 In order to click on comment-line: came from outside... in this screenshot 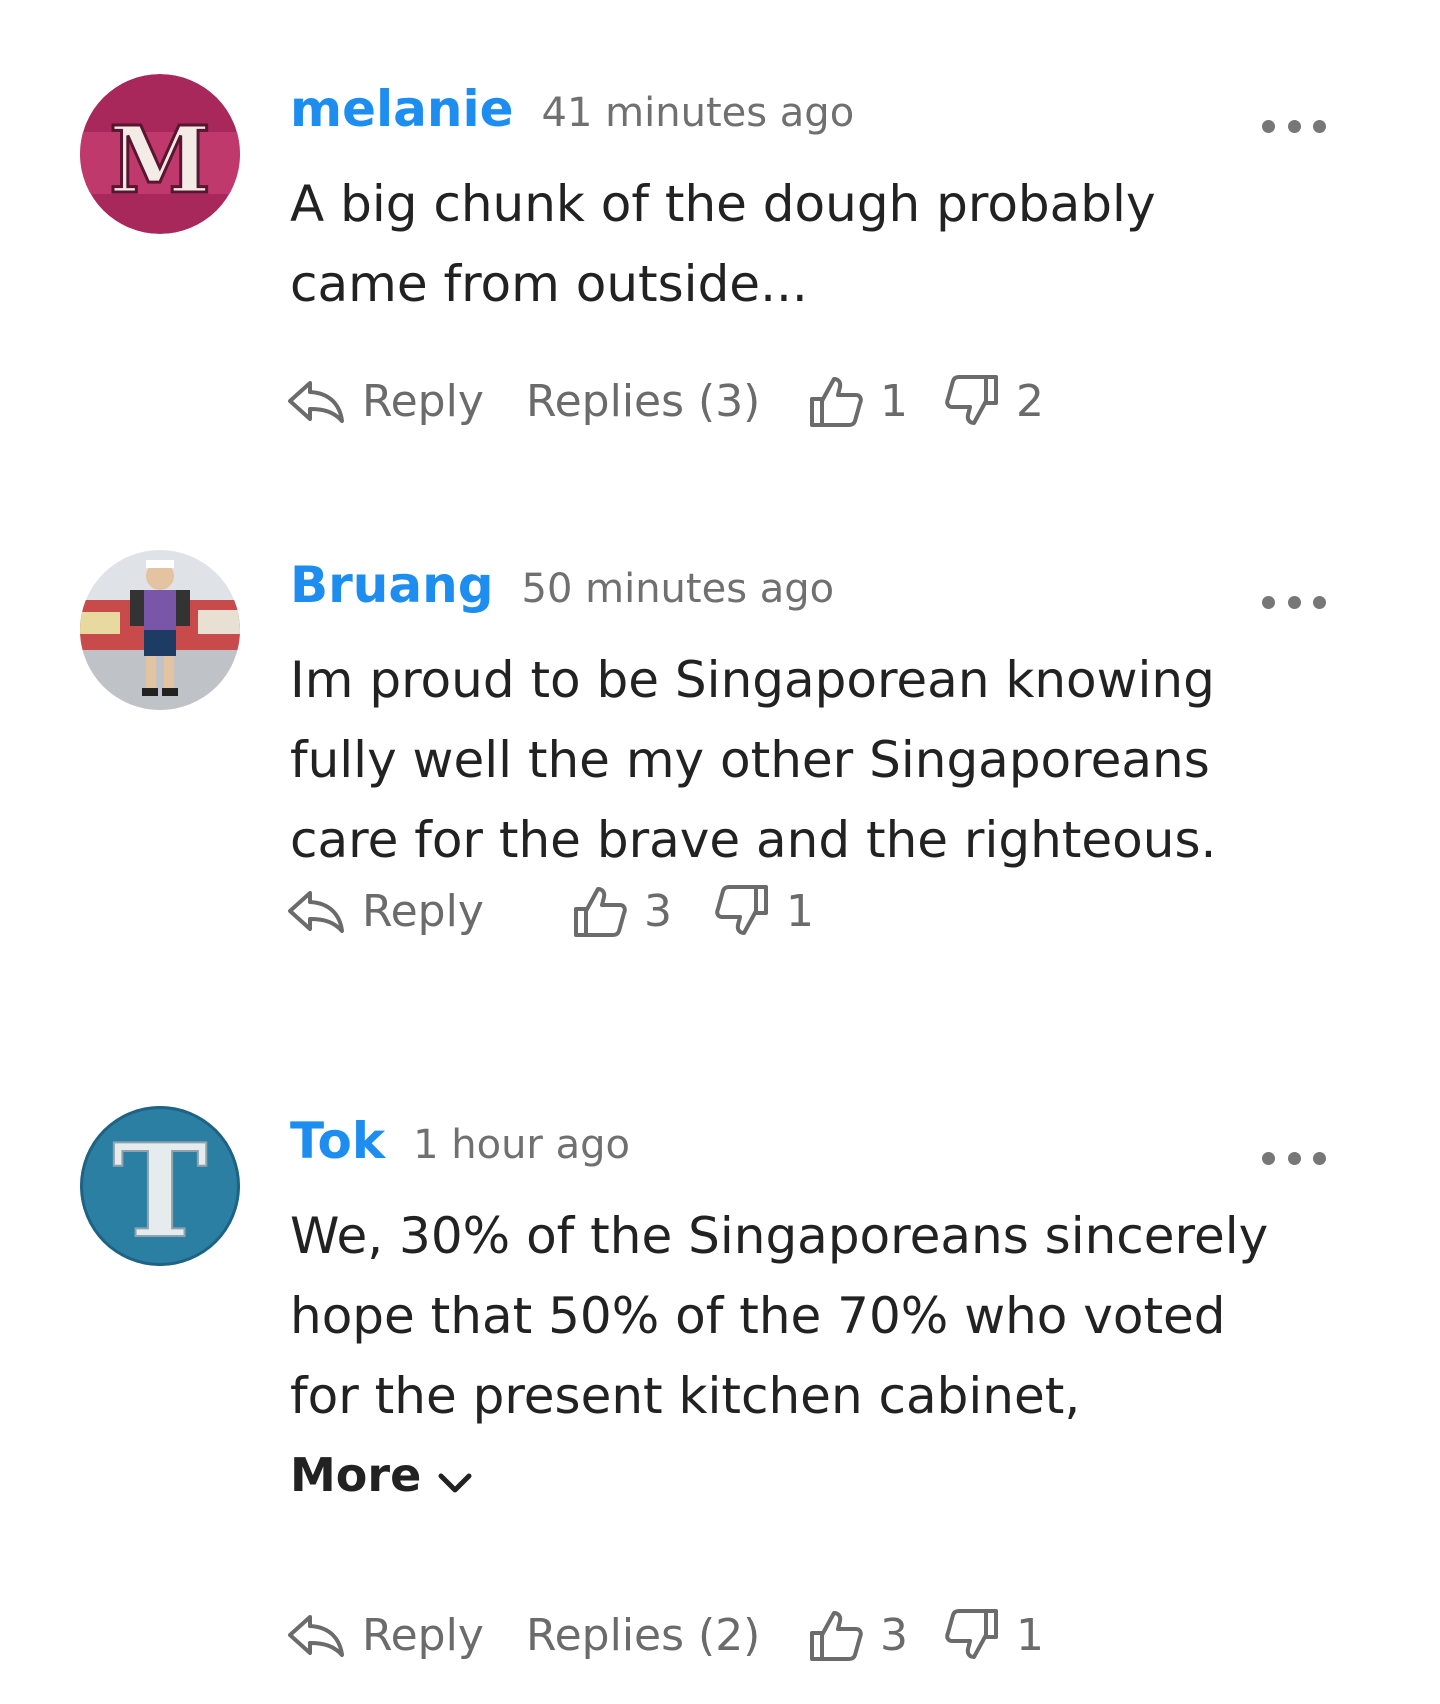, I will do `click(549, 284)`.